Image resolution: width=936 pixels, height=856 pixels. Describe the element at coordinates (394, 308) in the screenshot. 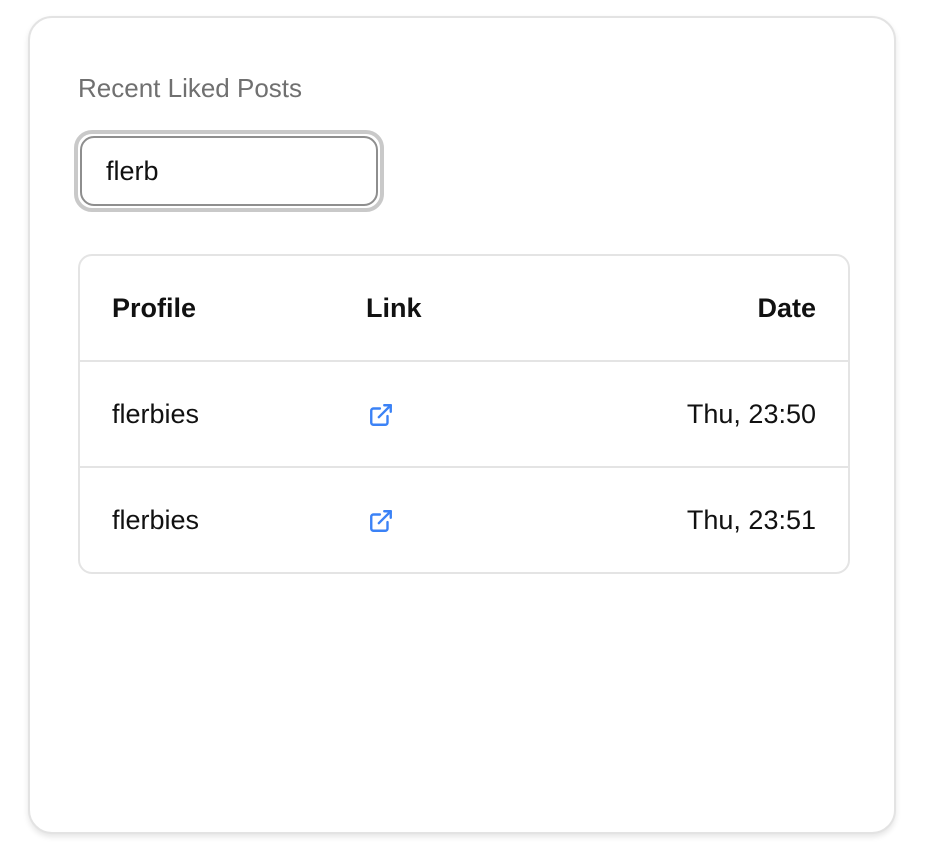

I see `column-header-link: Link` at that location.